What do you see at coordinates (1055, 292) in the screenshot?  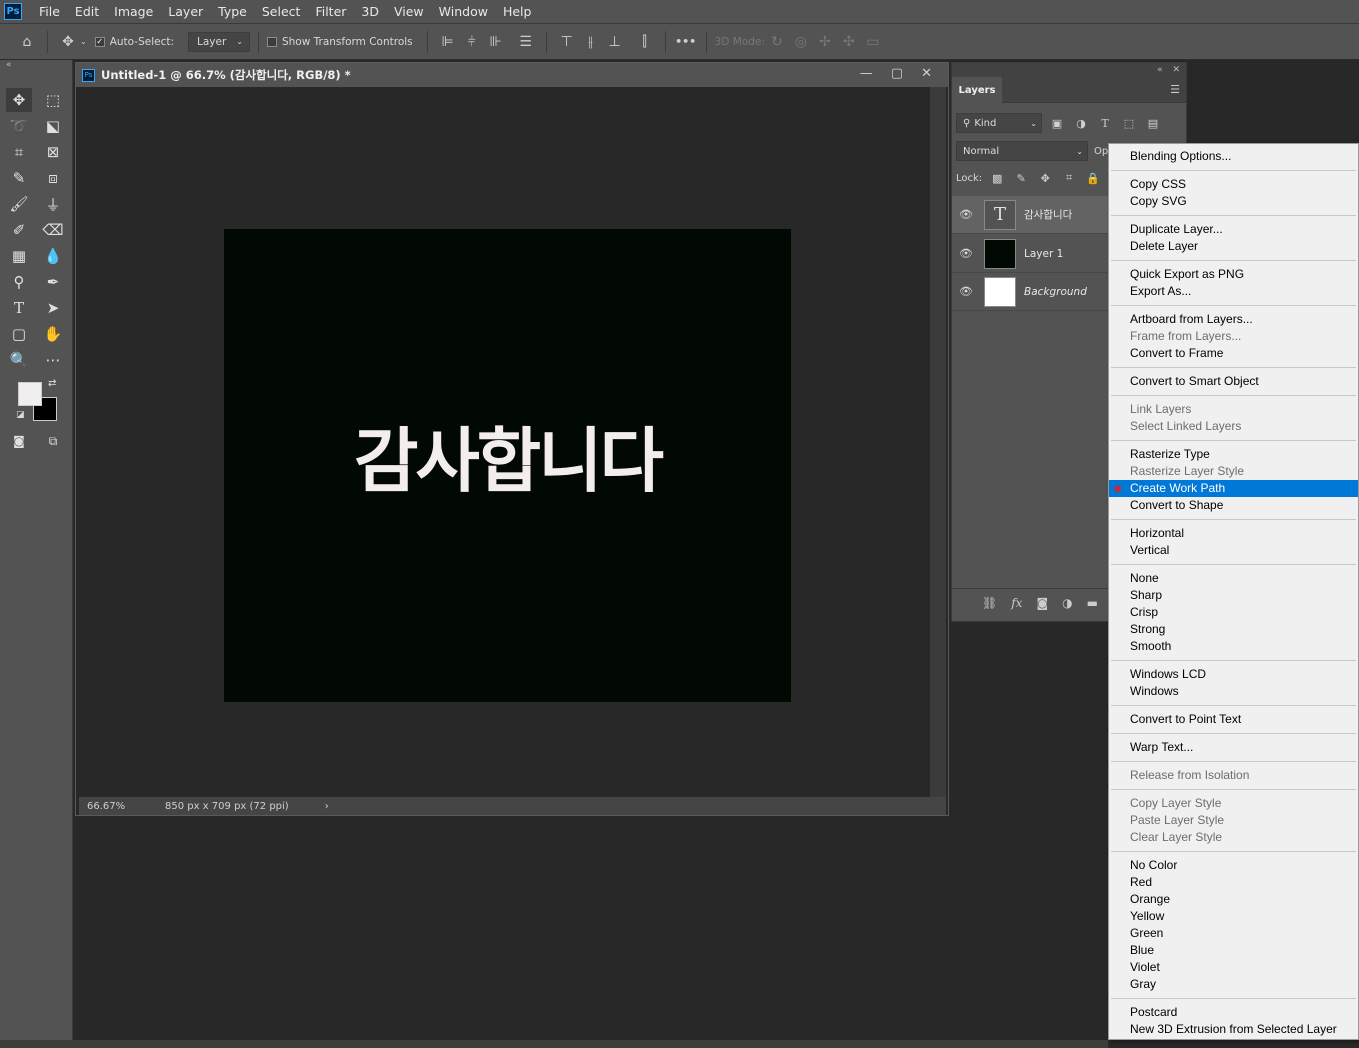 I see `layer-name: Background` at bounding box center [1055, 292].